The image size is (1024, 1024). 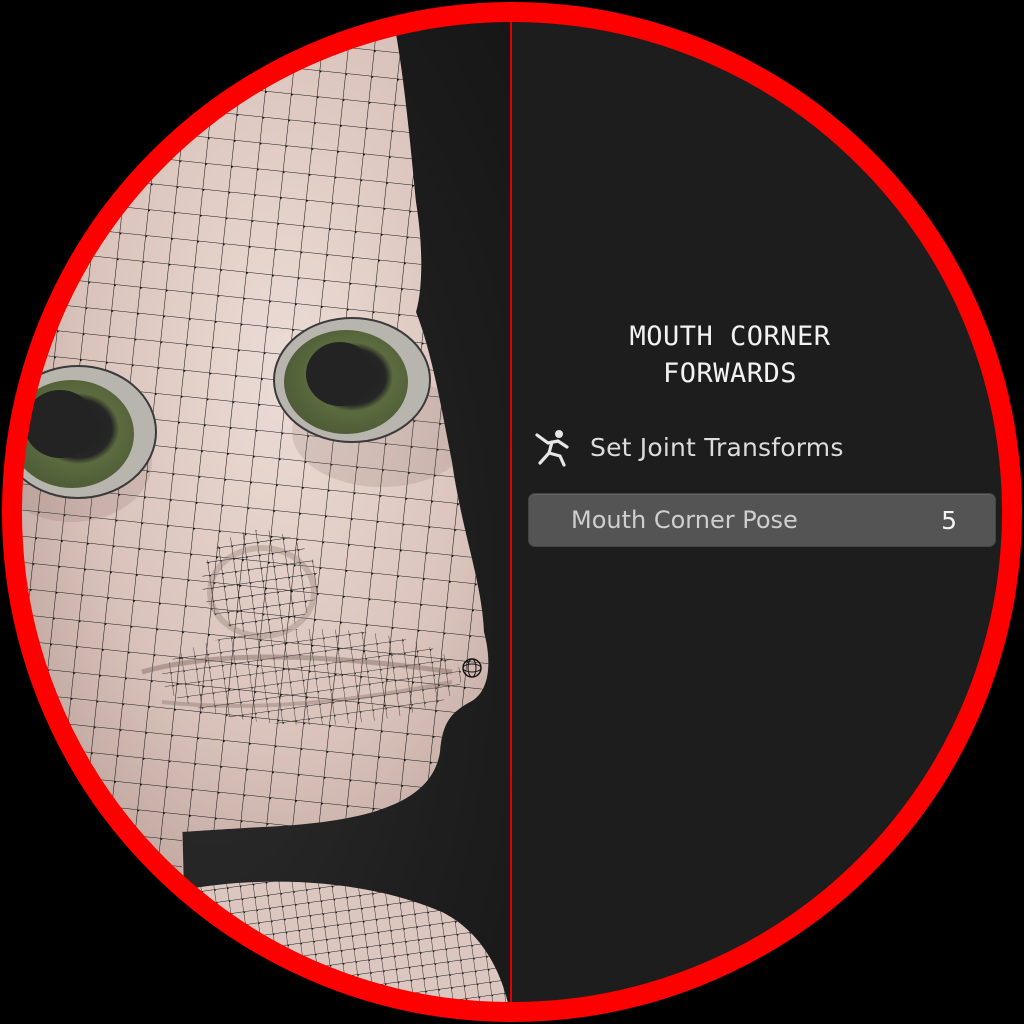 I want to click on set-joint-transforms-operator: Set Joint Transforms, so click(x=710, y=447).